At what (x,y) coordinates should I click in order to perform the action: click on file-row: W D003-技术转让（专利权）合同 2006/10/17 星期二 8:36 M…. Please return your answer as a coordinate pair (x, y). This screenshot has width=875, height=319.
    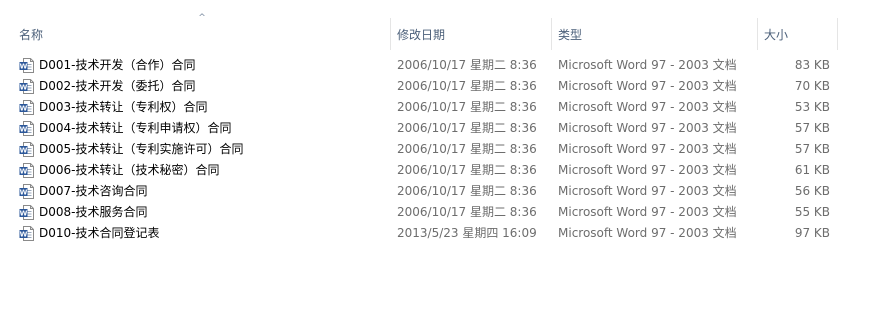
    Looking at the image, I should click on (437, 107).